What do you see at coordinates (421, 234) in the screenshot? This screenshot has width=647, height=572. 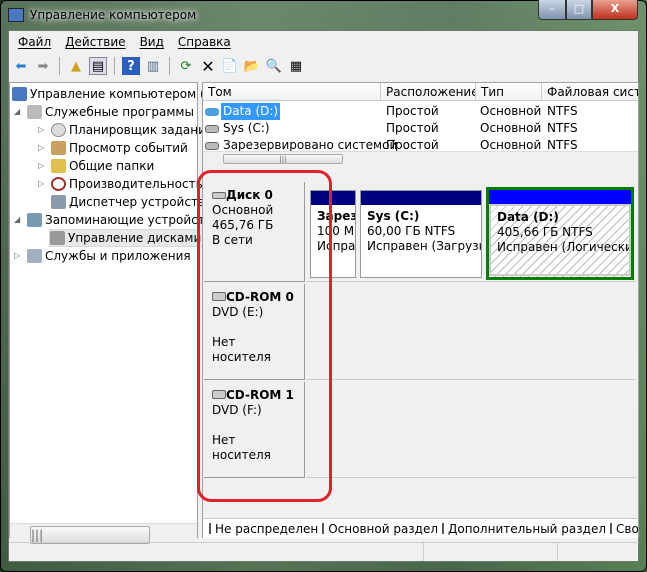 I see `partition-sys-c: Sys (C:)60,00 ГБ NTFSИсправен (Загрузка,` at bounding box center [421, 234].